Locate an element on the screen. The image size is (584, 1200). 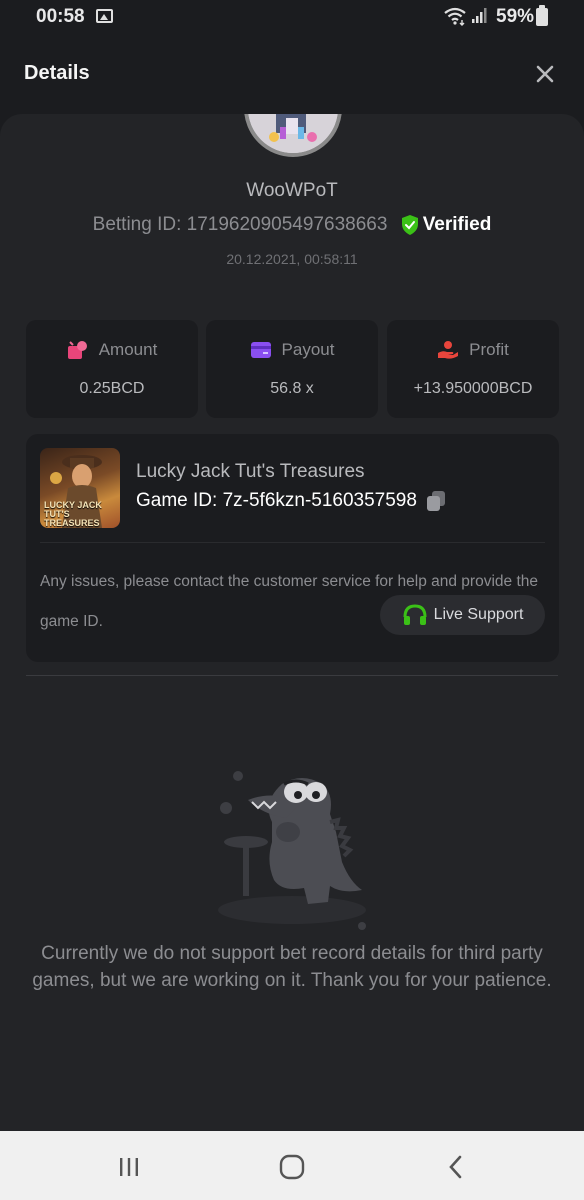
headset-icon is located at coordinates (415, 614).